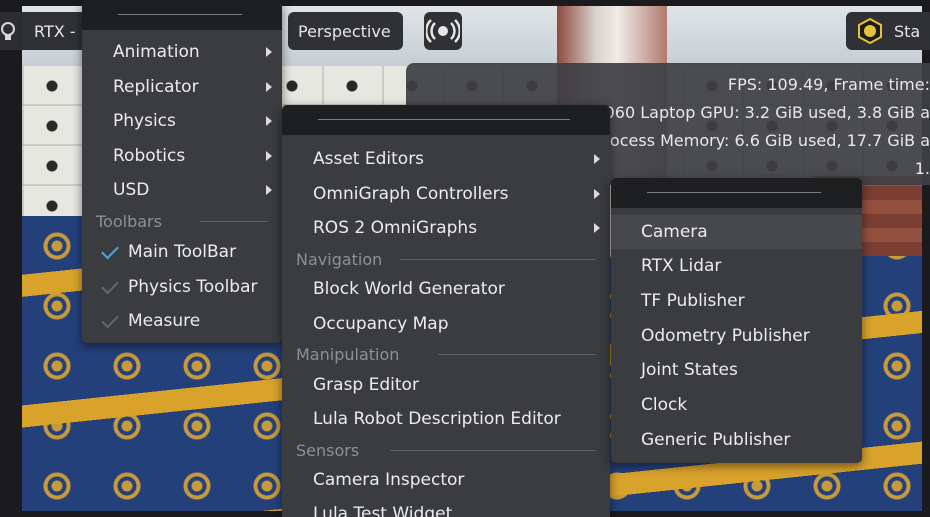 Image resolution: width=930 pixels, height=517 pixels. I want to click on broadcast-icon, so click(443, 31).